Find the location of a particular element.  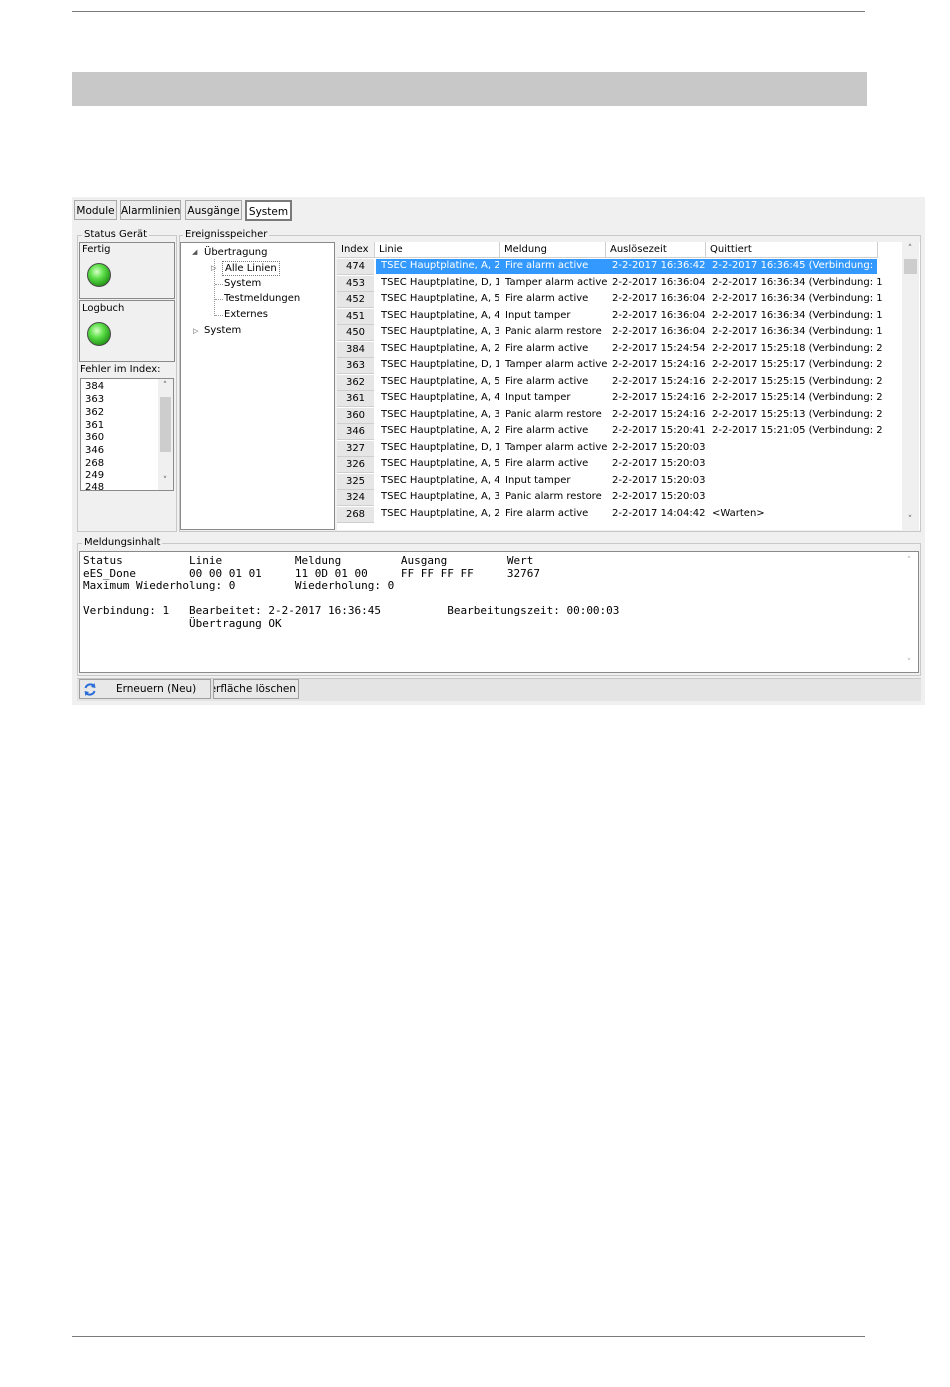

meldungsinhalt-title: Meldungsinhalt is located at coordinates (122, 542).